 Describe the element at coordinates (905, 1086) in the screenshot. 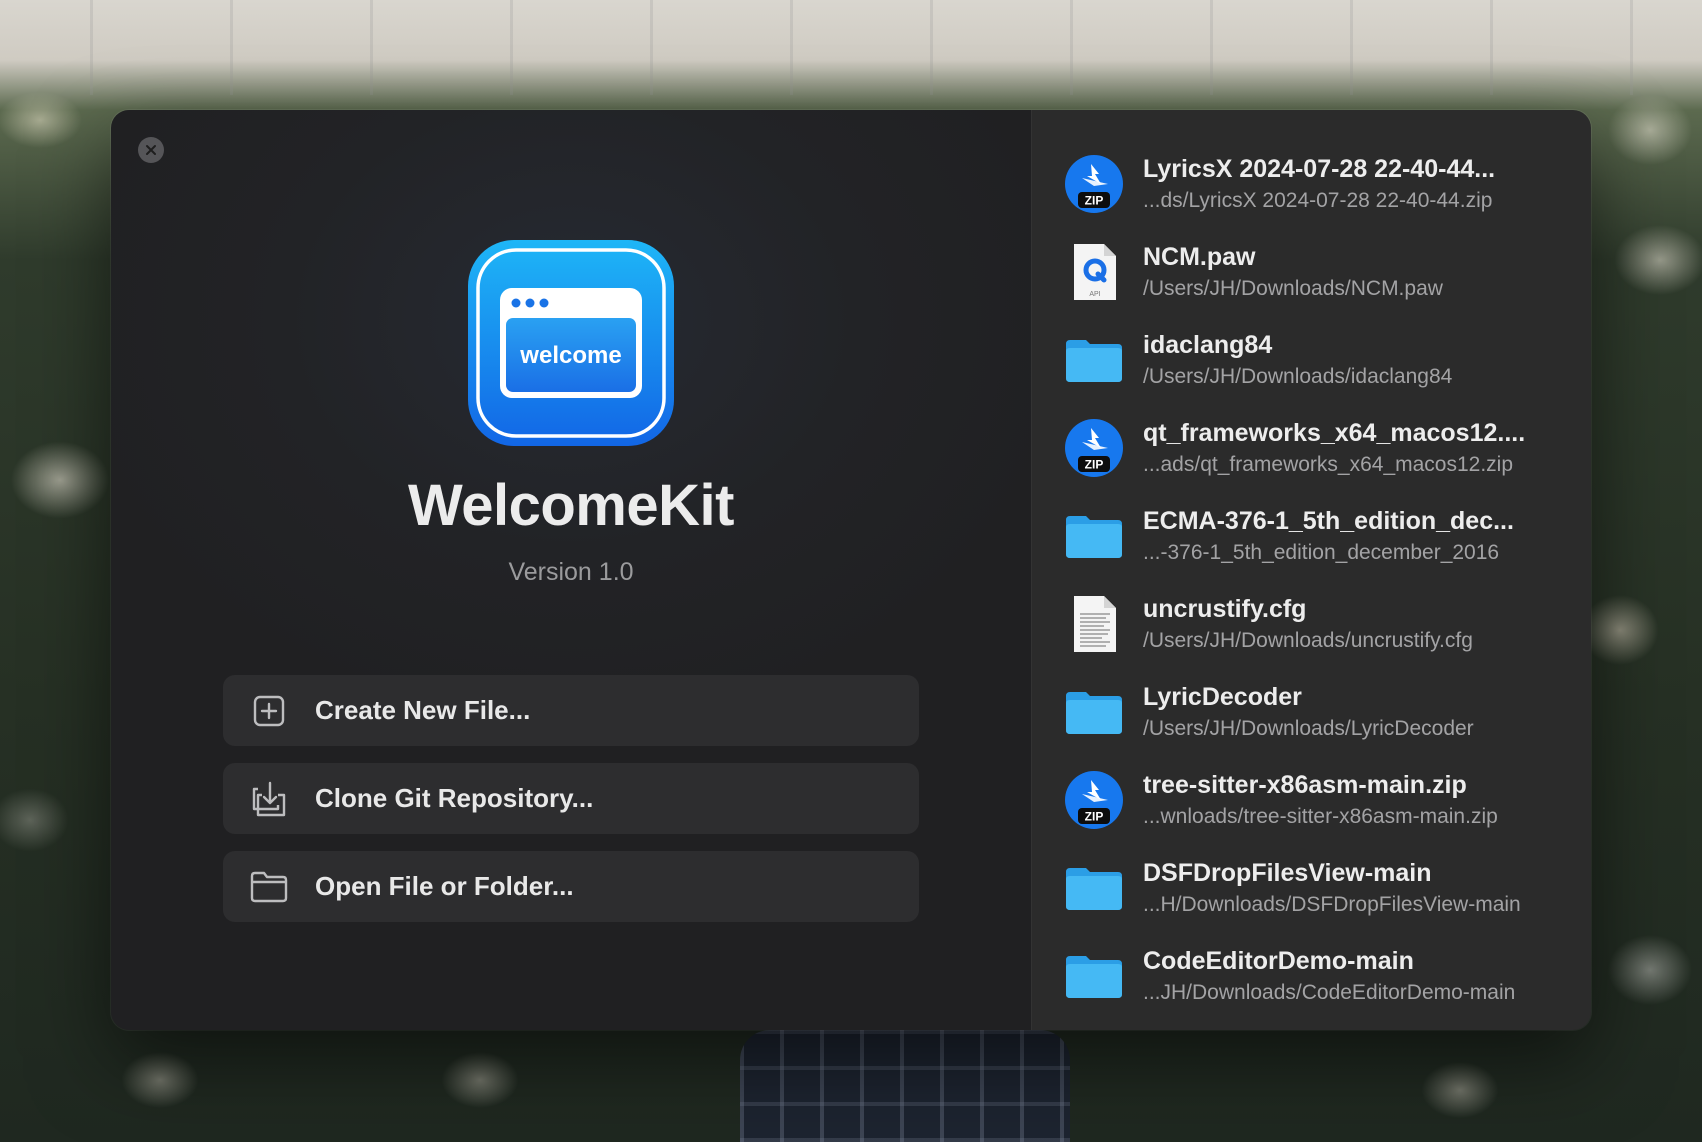

I see `wallpaper-figure` at that location.